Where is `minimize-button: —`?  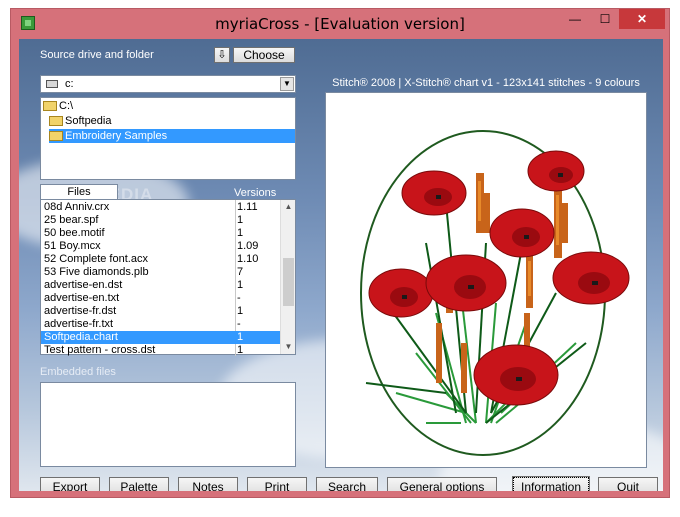 minimize-button: — is located at coordinates (575, 19).